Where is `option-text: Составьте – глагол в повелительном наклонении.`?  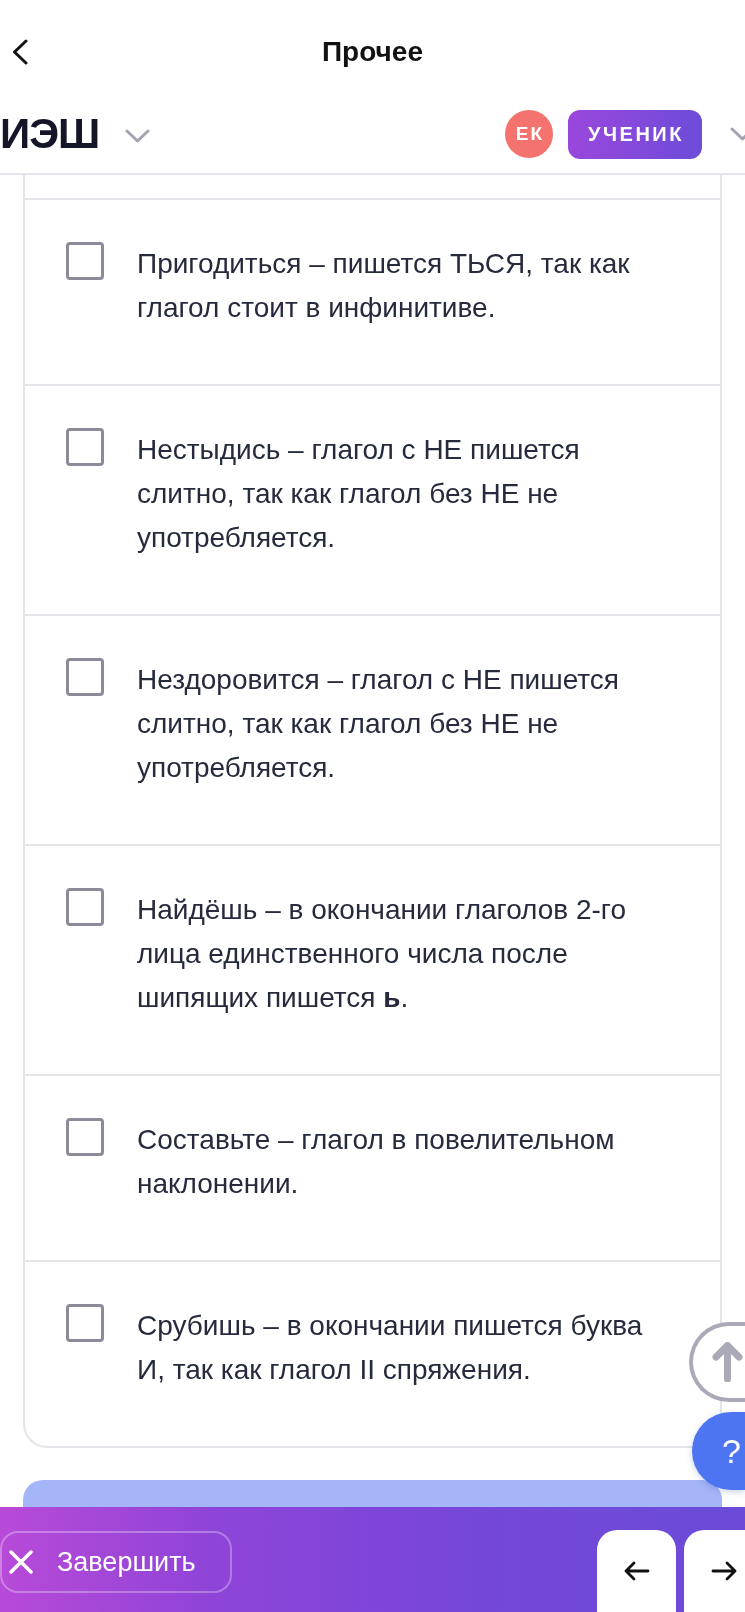
option-text: Составьте – глагол в повелительном наклонении. is located at coordinates (376, 1162).